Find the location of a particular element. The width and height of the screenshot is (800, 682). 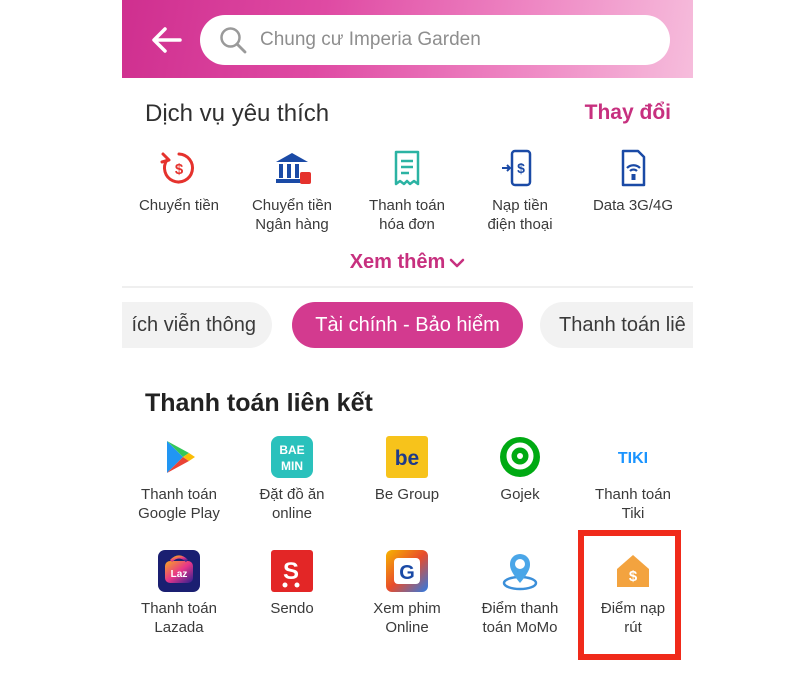

app-gojek: Gojek is located at coordinates (520, 469).